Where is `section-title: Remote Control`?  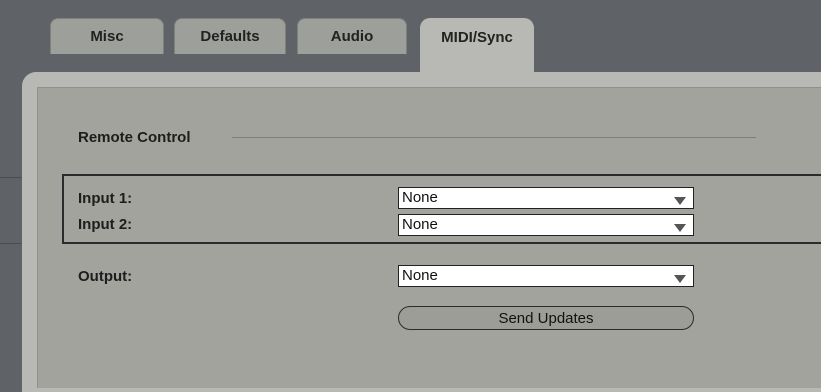
section-title: Remote Control is located at coordinates (134, 137).